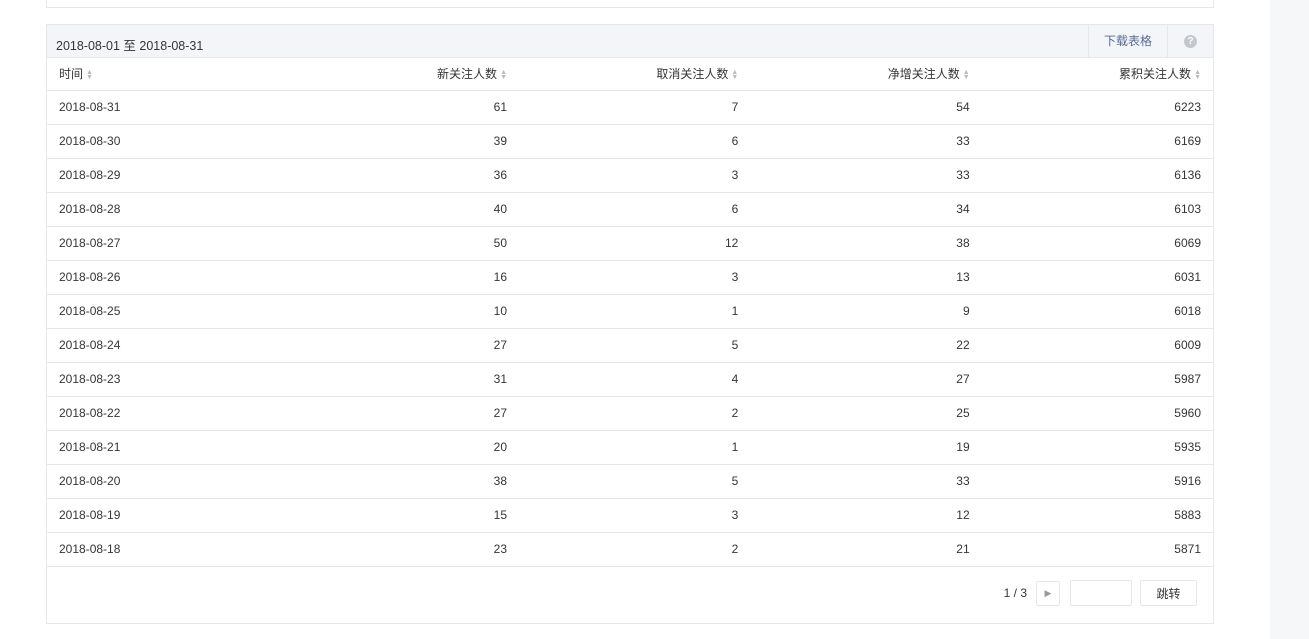 The image size is (1309, 639). I want to click on table-cell: 2018-08-20, so click(165, 481).